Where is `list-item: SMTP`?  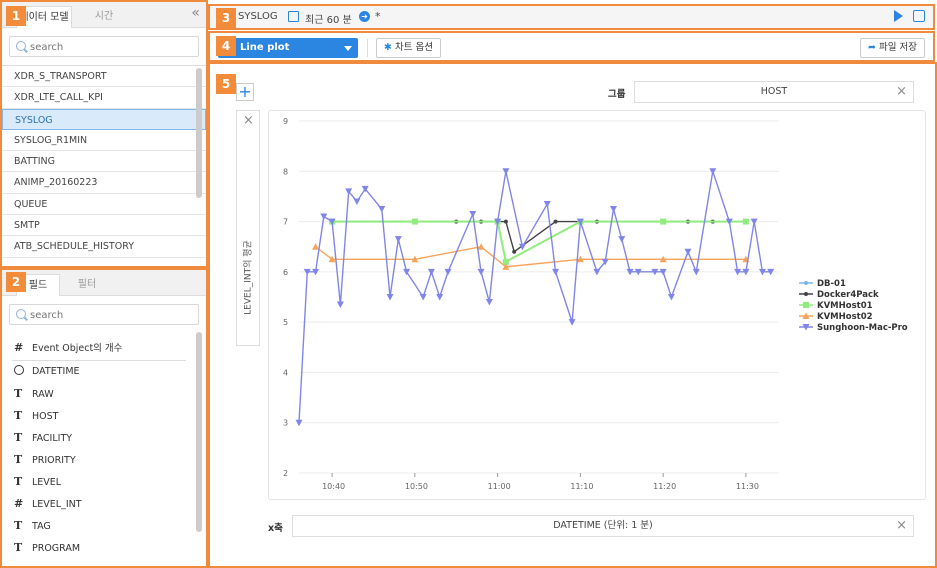
list-item: SMTP is located at coordinates (104, 226).